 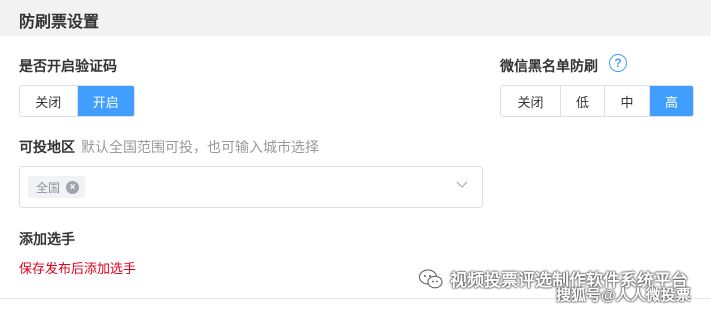 I want to click on captcha-label: 是否开启验证码, so click(x=68, y=66).